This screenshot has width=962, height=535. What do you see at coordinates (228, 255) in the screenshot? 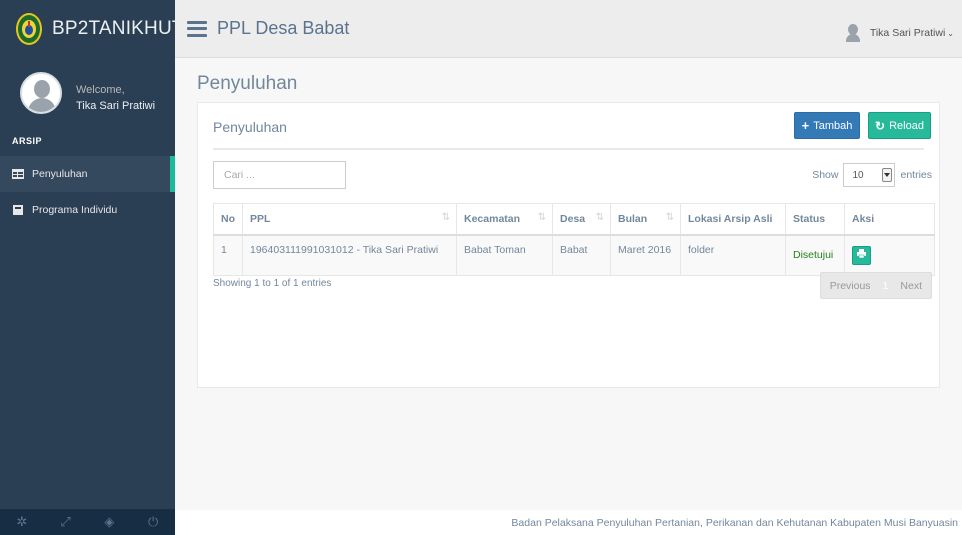
I see `cell-no: 1` at bounding box center [228, 255].